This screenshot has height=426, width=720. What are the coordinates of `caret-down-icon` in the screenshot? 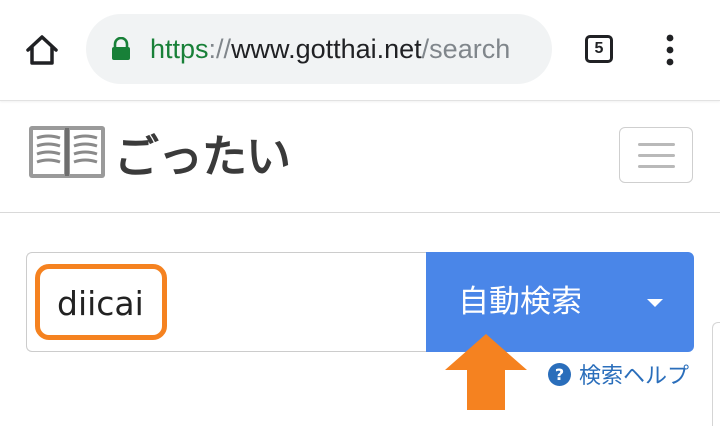 It's located at (655, 303).